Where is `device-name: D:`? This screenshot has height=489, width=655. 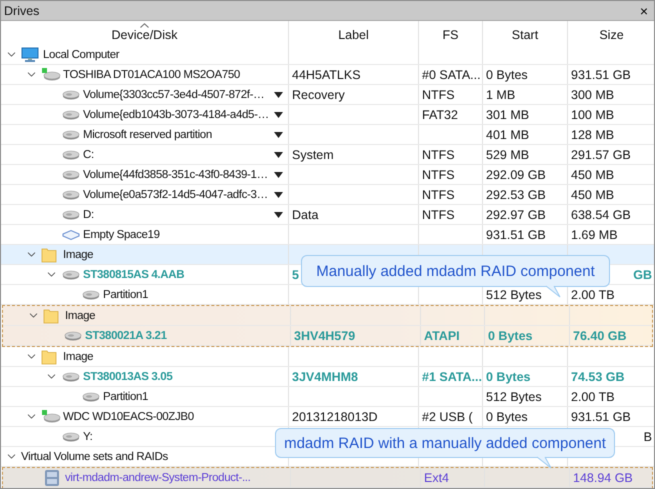 device-name: D: is located at coordinates (88, 214).